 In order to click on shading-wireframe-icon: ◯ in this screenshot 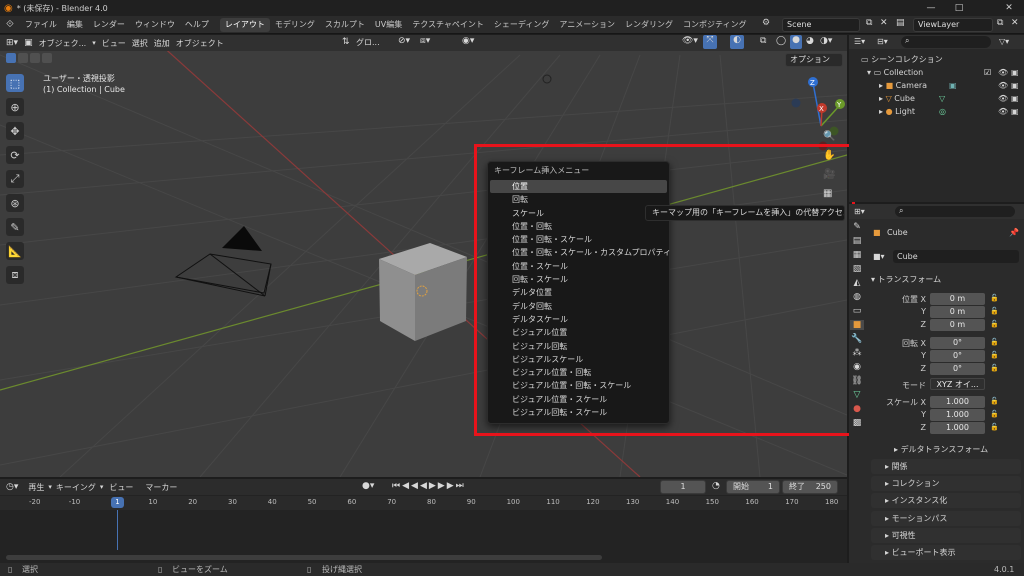, I will do `click(781, 41)`.